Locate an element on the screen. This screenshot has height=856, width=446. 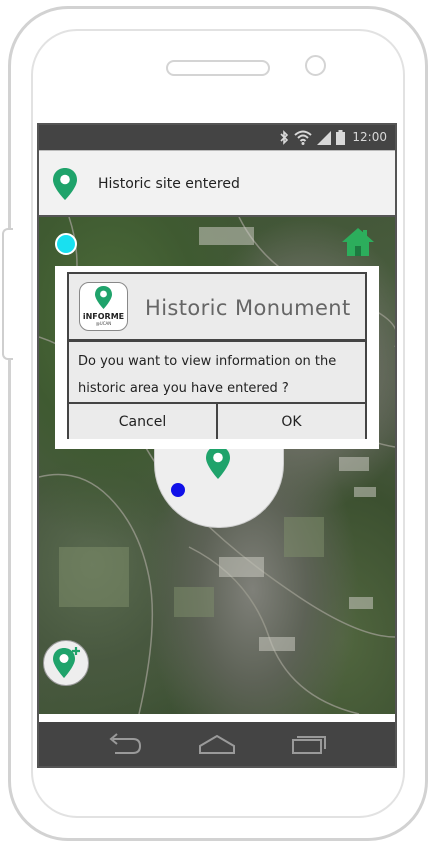
informe-logo: iNFORME @UCAN is located at coordinates (103, 306).